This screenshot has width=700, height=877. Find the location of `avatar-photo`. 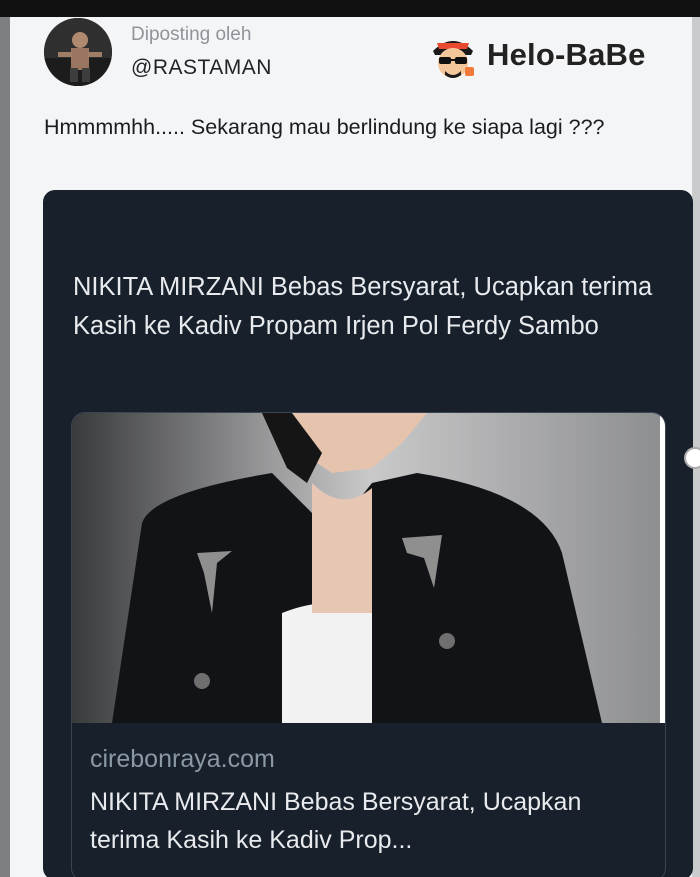

avatar-photo is located at coordinates (78, 52).